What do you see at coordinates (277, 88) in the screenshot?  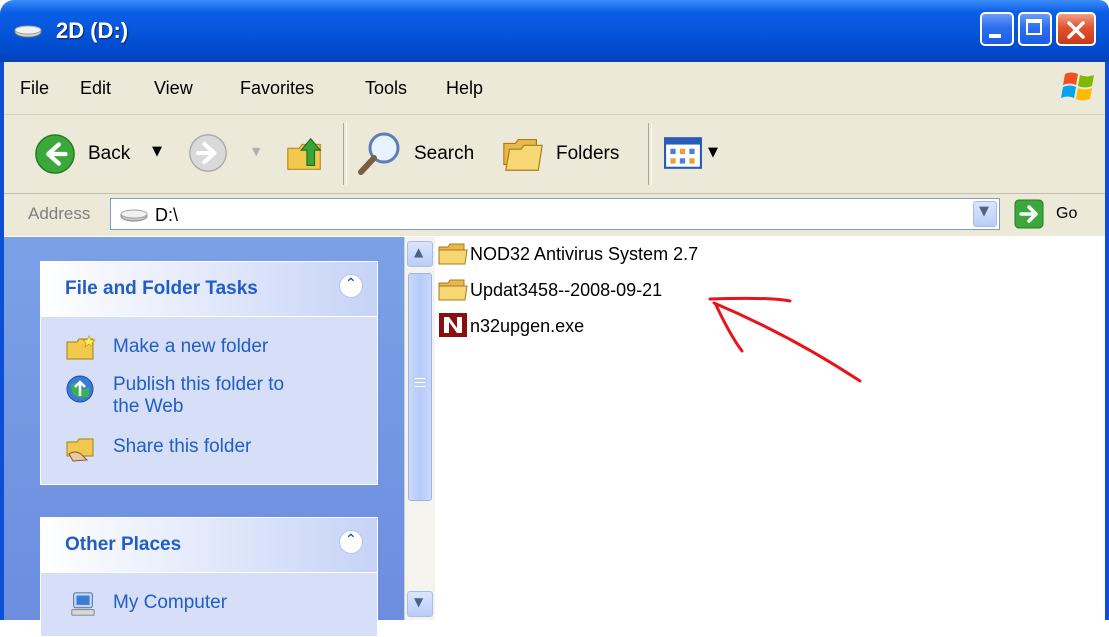 I see `menu-favorites: Favorites` at bounding box center [277, 88].